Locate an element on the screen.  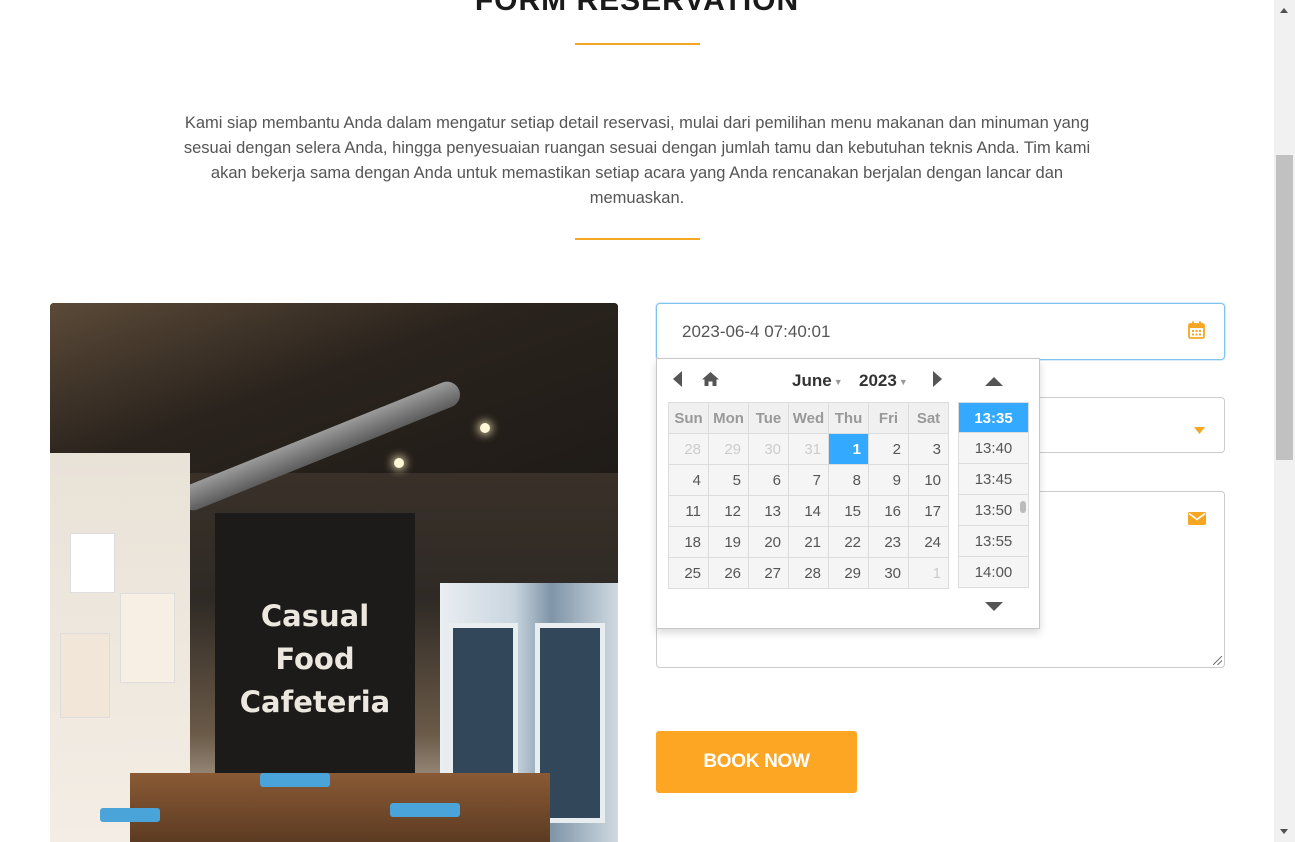
envelope-icon is located at coordinates (1197, 521).